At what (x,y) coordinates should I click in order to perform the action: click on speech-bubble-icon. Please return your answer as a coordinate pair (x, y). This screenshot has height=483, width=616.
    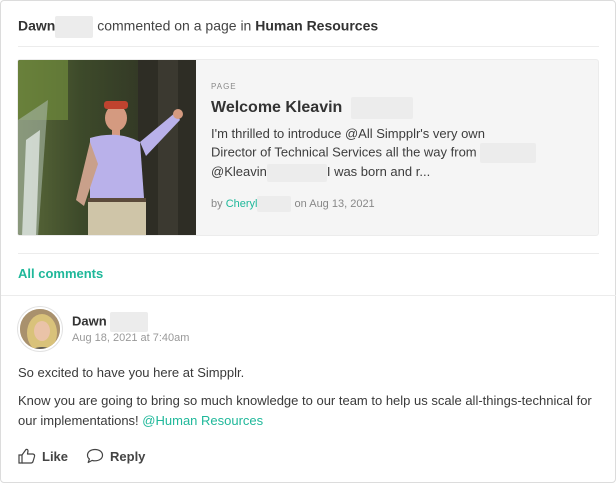
    Looking at the image, I should click on (95, 456).